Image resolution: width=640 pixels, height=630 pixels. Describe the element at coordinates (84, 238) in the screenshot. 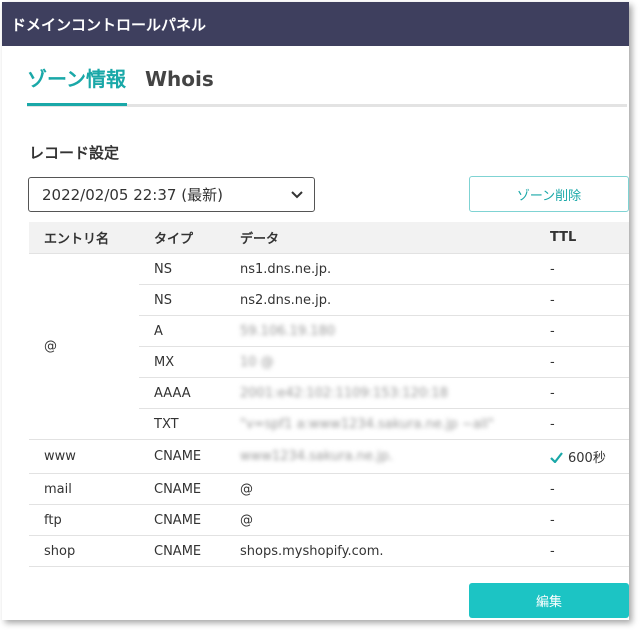

I see `column-header-entry: エントリ名` at that location.